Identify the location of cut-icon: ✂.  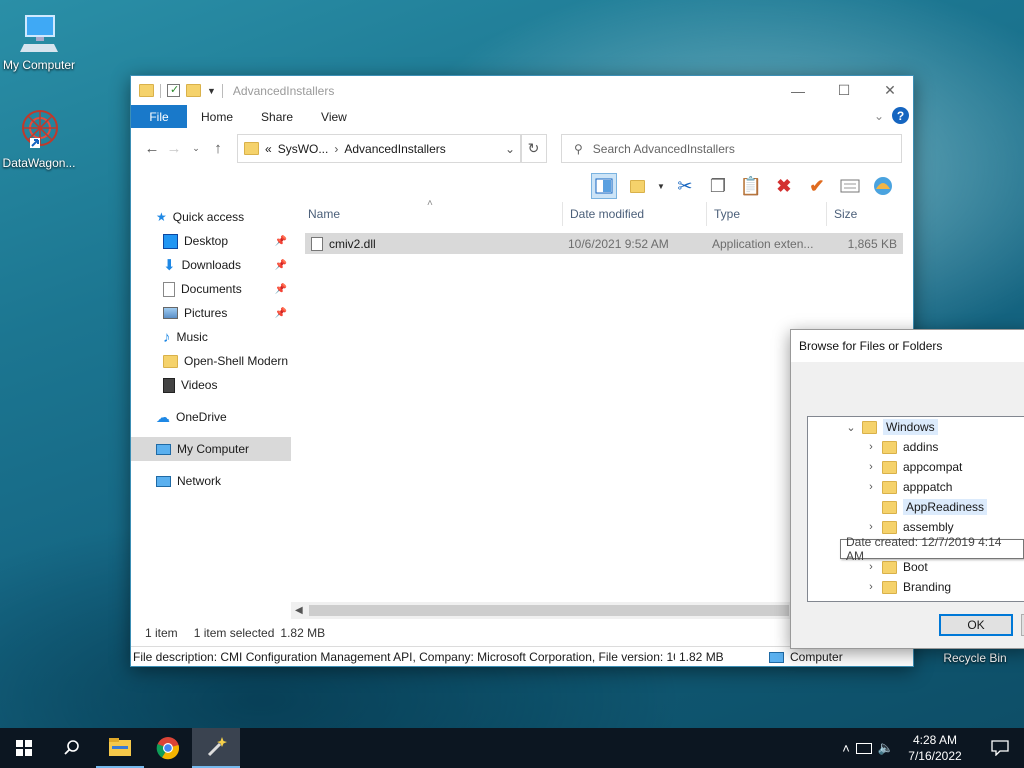
(685, 186).